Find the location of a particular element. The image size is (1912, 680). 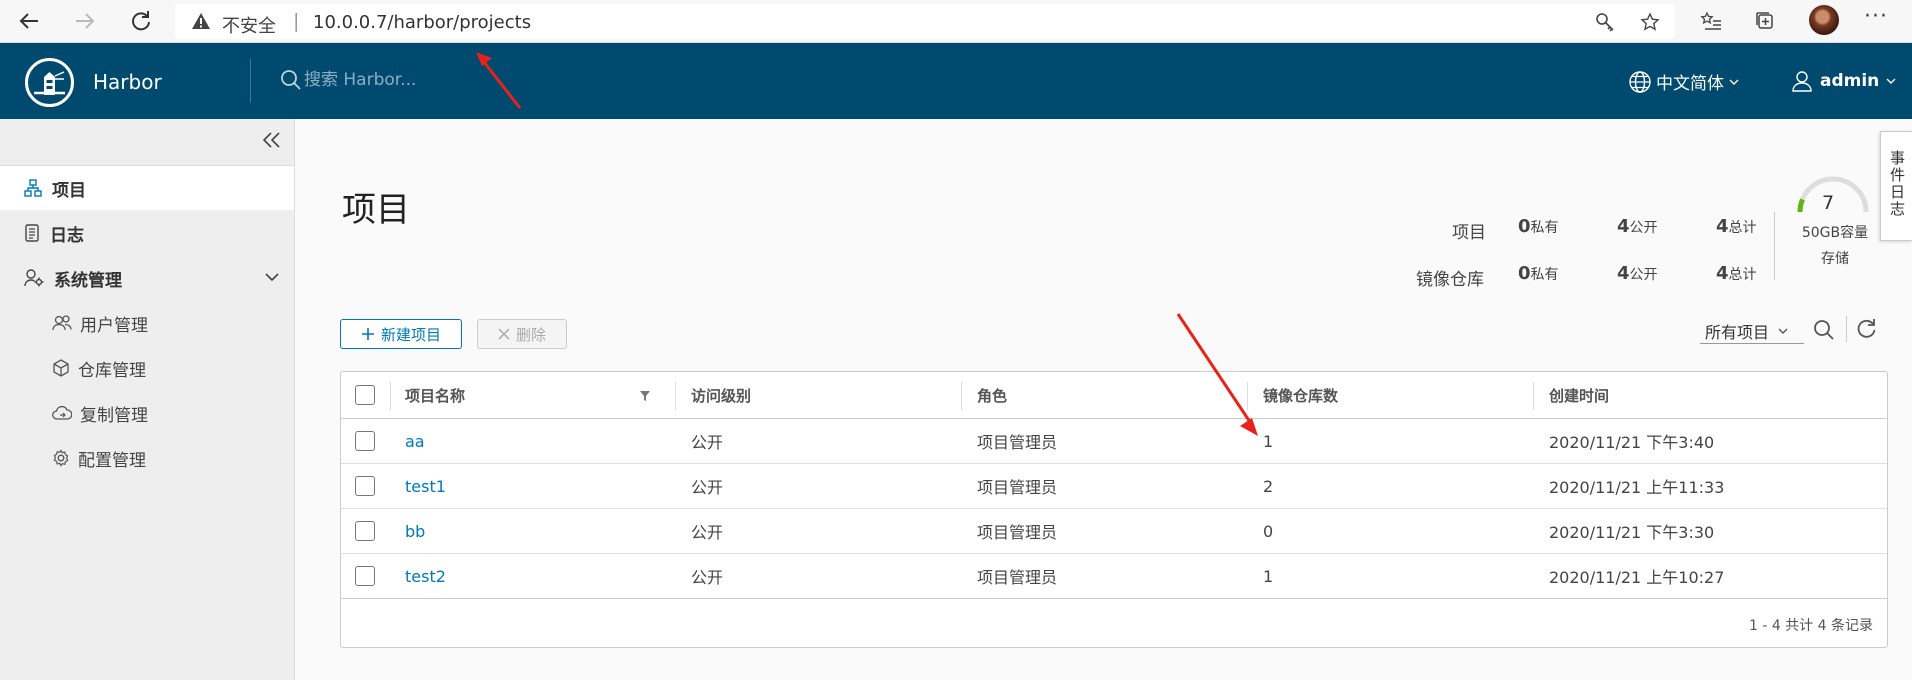

annotation-arrow-address is located at coordinates (499, 80).